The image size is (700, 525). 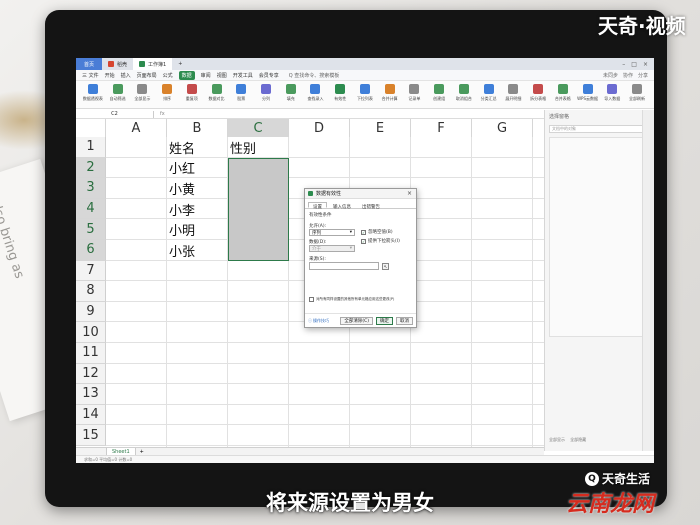 I want to click on cancel-button: 取消, so click(x=404, y=320).